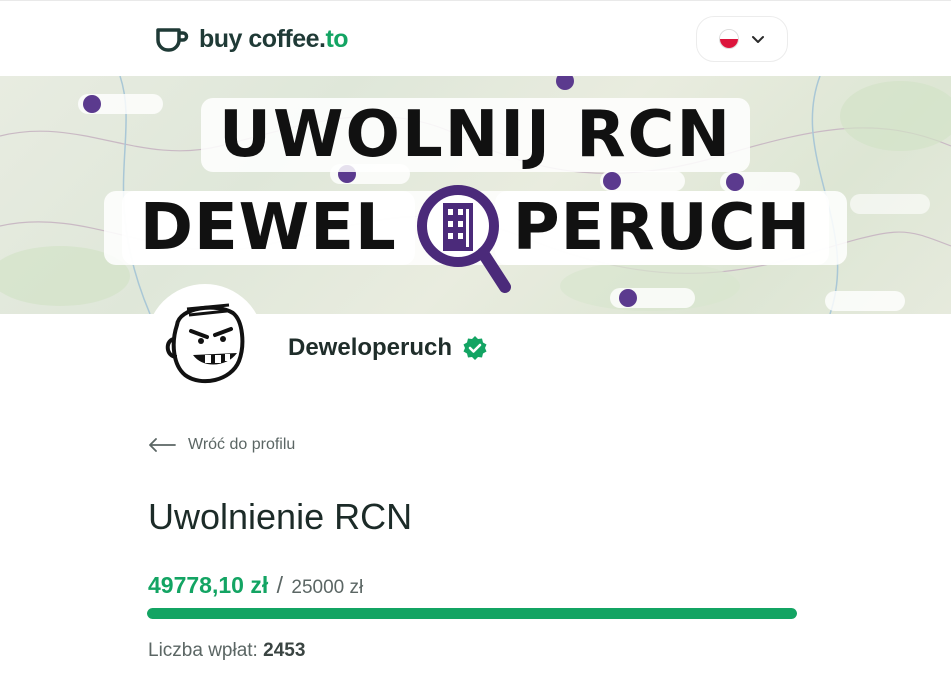 Image resolution: width=951 pixels, height=685 pixels. Describe the element at coordinates (742, 39) in the screenshot. I see `language-selector` at that location.